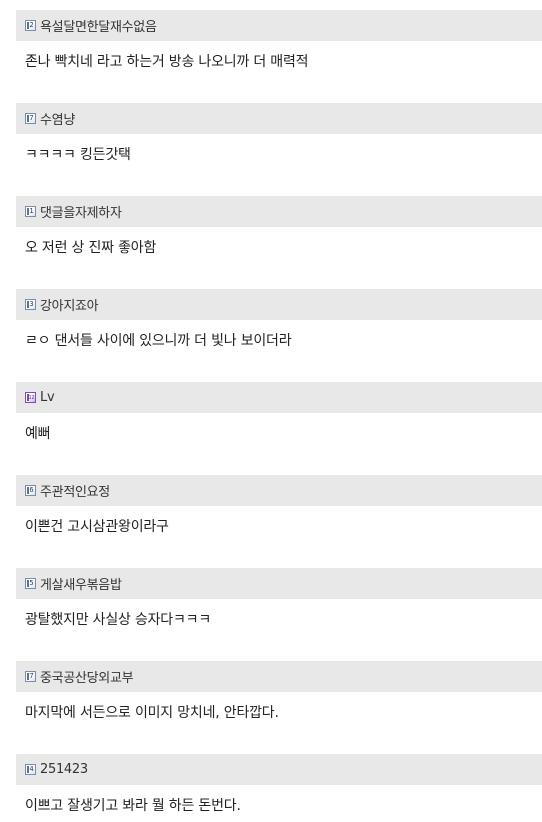 This screenshot has height=822, width=542. Describe the element at coordinates (91, 248) in the screenshot. I see `comment-text: 오 저런 상 진짜 좋아함` at that location.